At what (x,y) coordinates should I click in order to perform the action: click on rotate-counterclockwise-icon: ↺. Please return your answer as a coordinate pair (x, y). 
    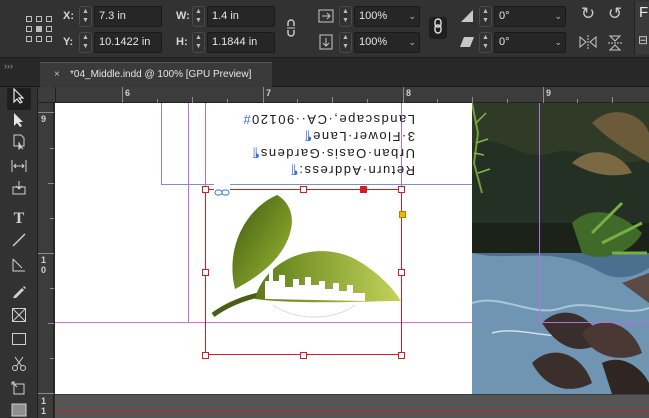
    Looking at the image, I should click on (615, 15).